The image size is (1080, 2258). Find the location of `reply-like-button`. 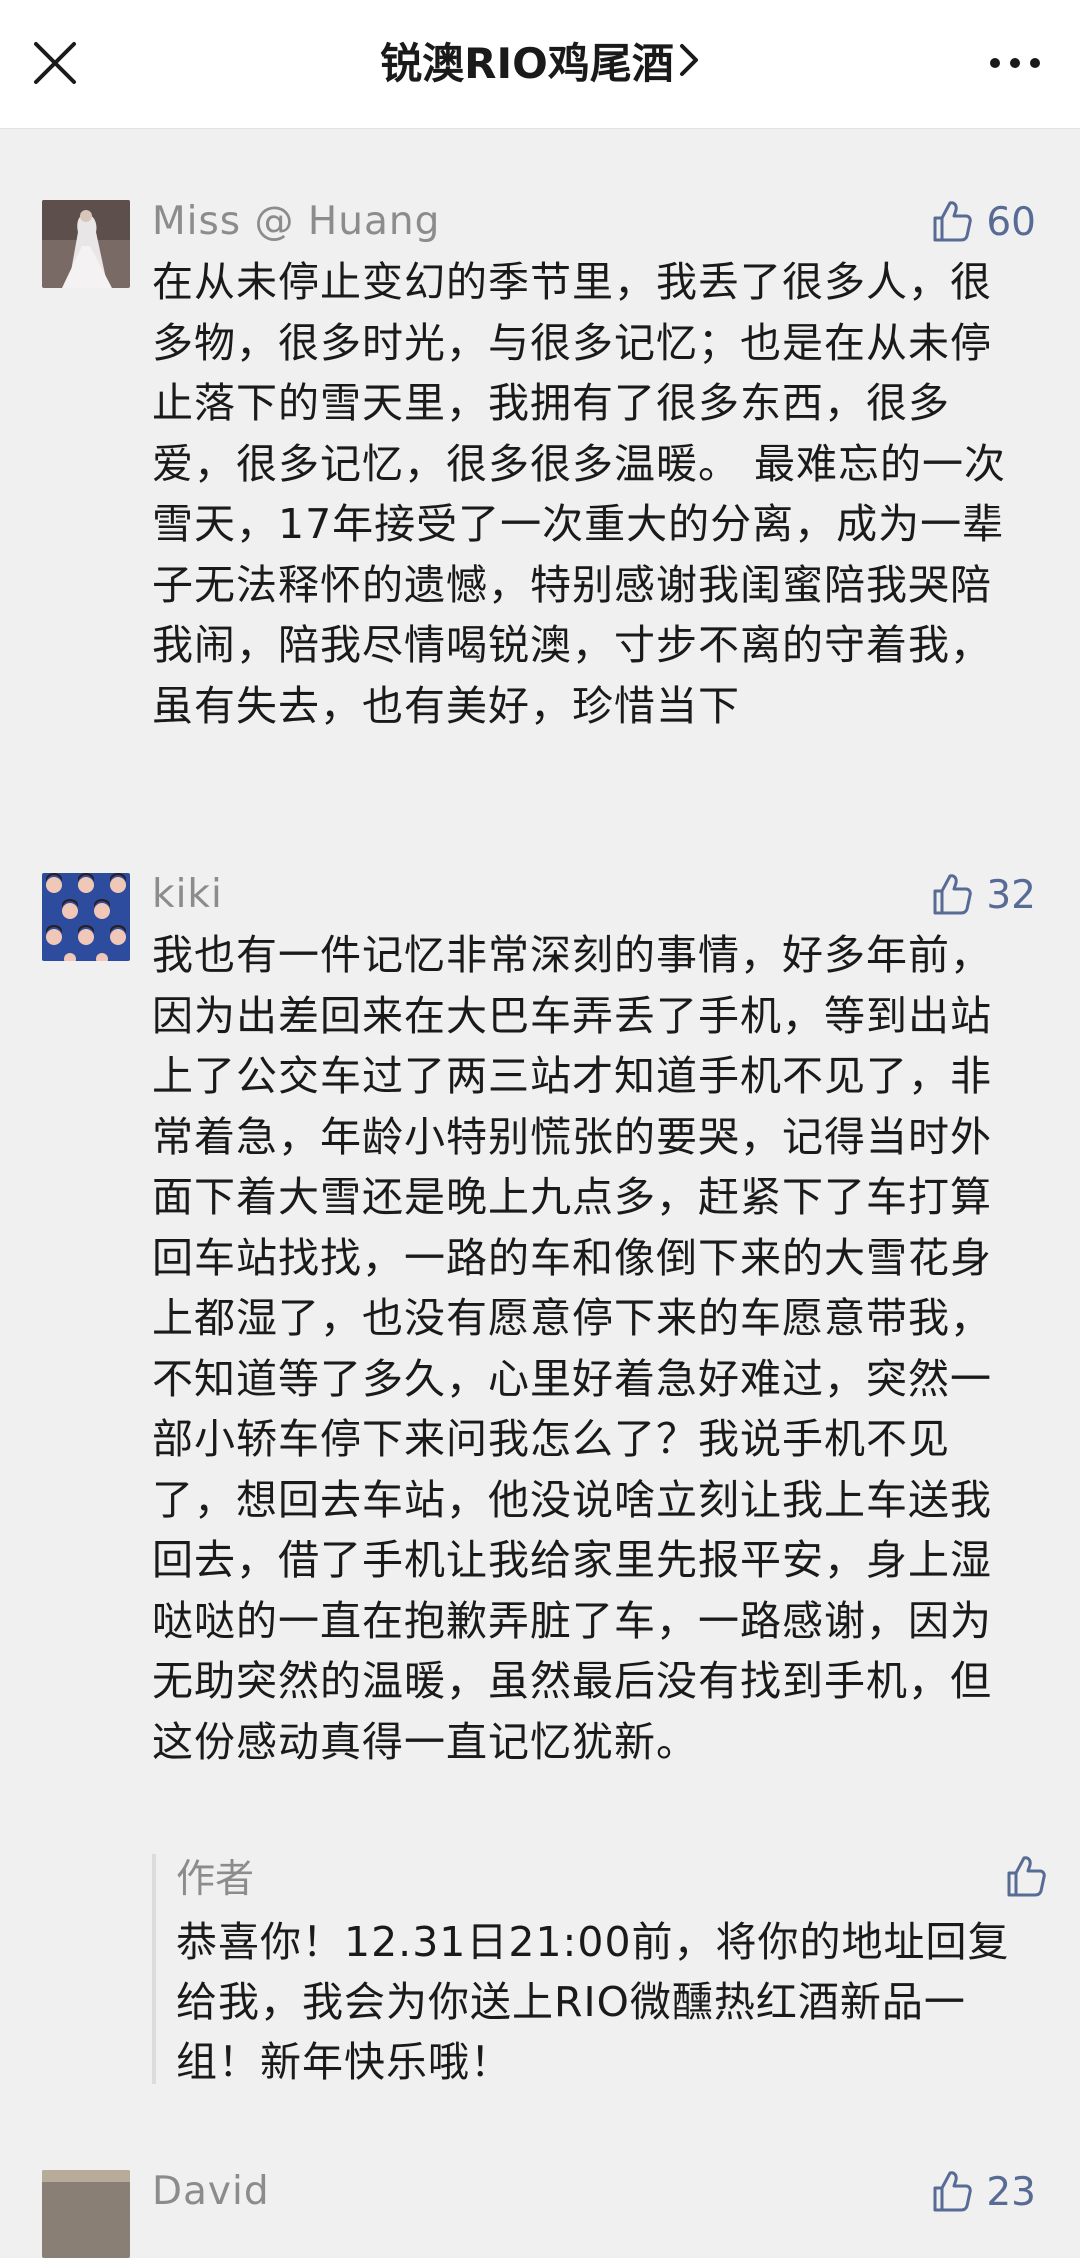

reply-like-button is located at coordinates (1026, 1878).